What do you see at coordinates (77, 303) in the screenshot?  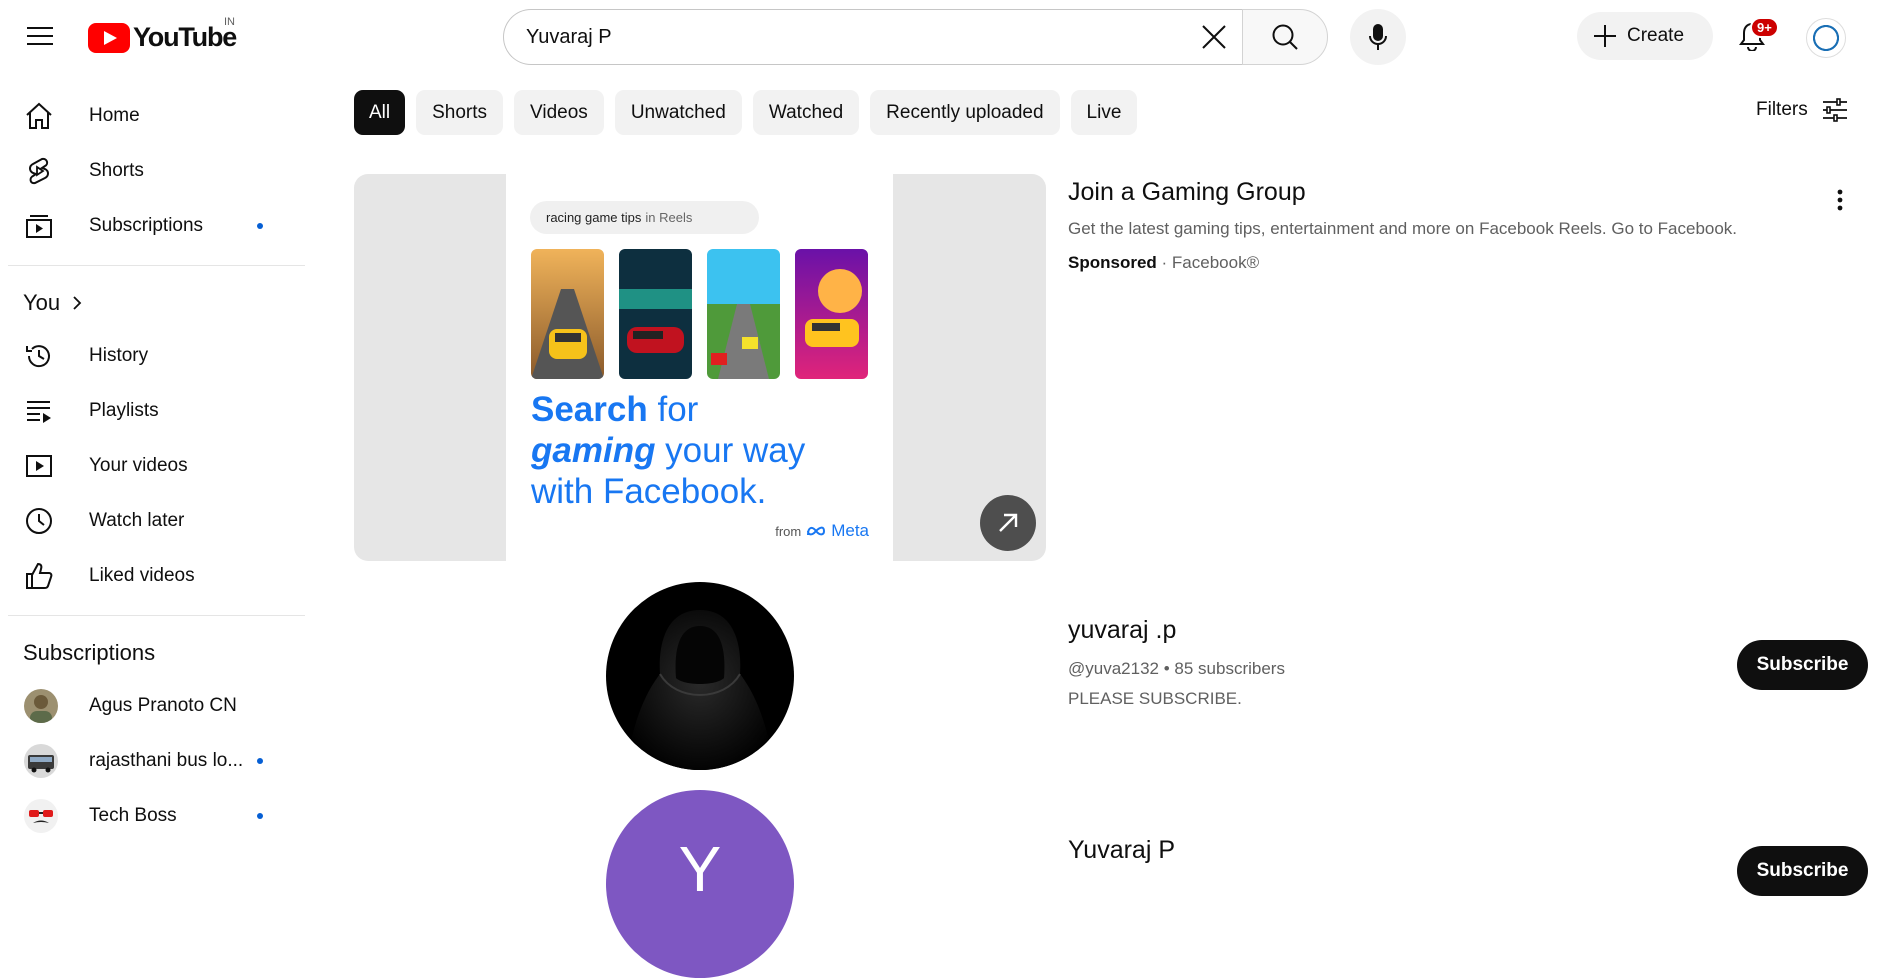 I see `chevron-right-icon` at bounding box center [77, 303].